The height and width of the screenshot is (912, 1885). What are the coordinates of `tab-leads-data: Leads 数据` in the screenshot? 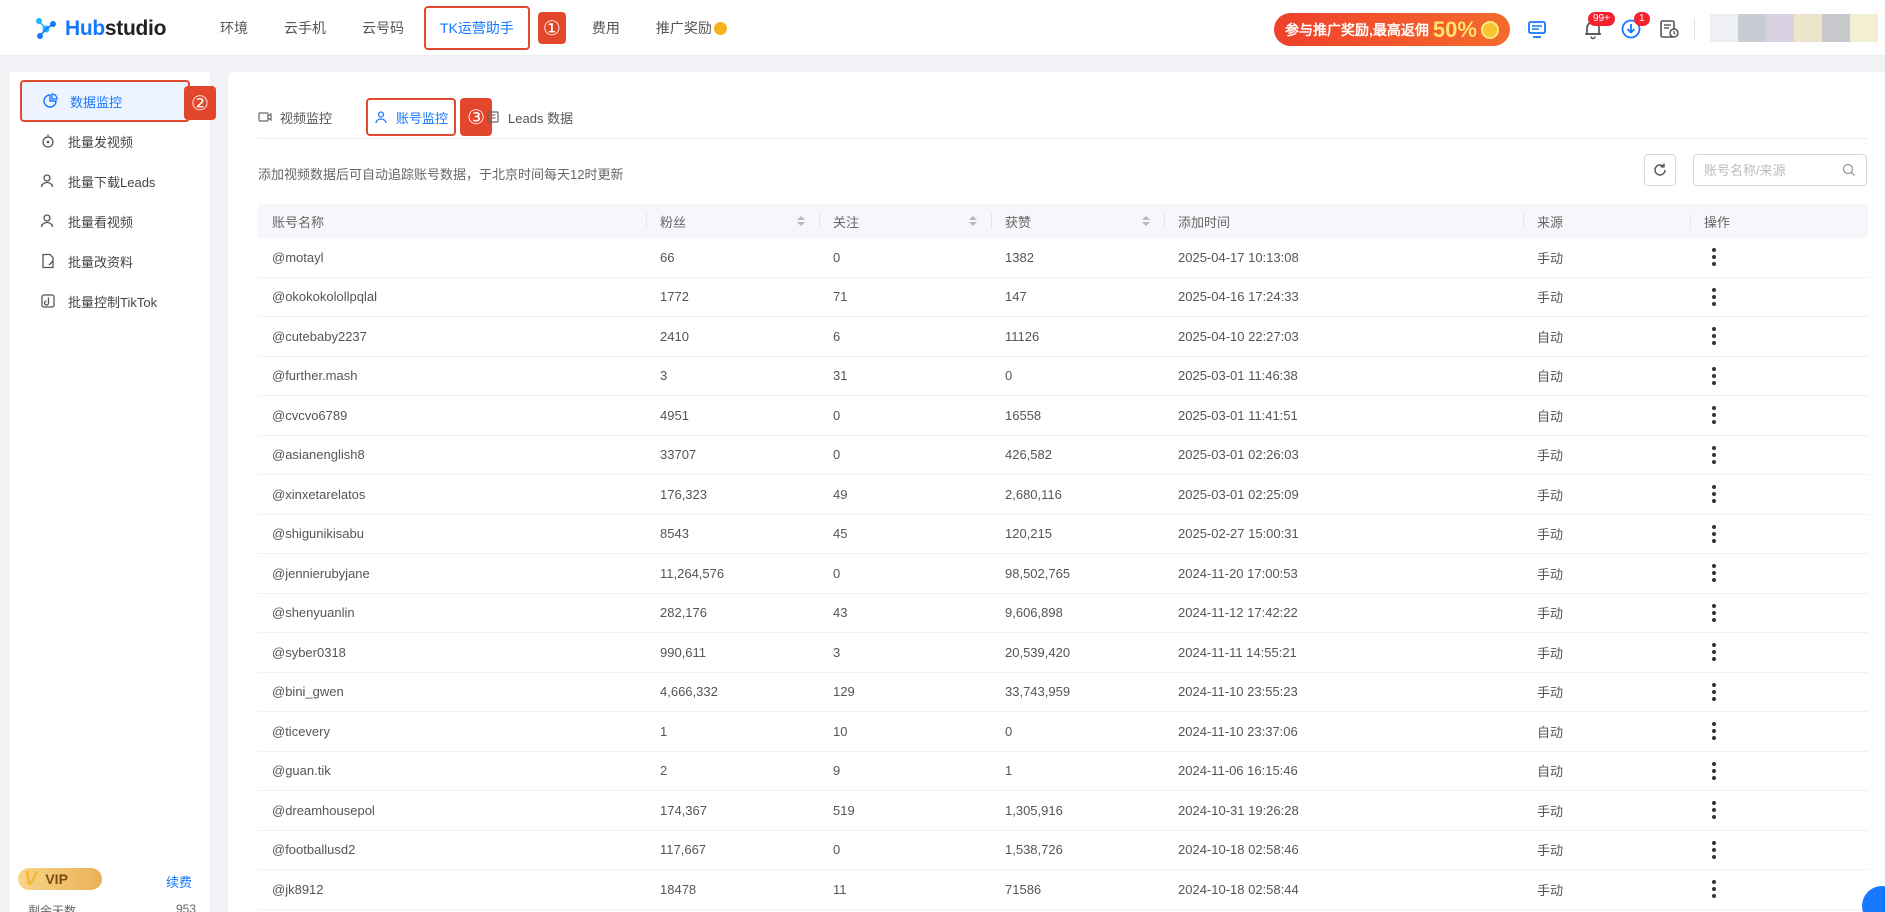 It's located at (529, 117).